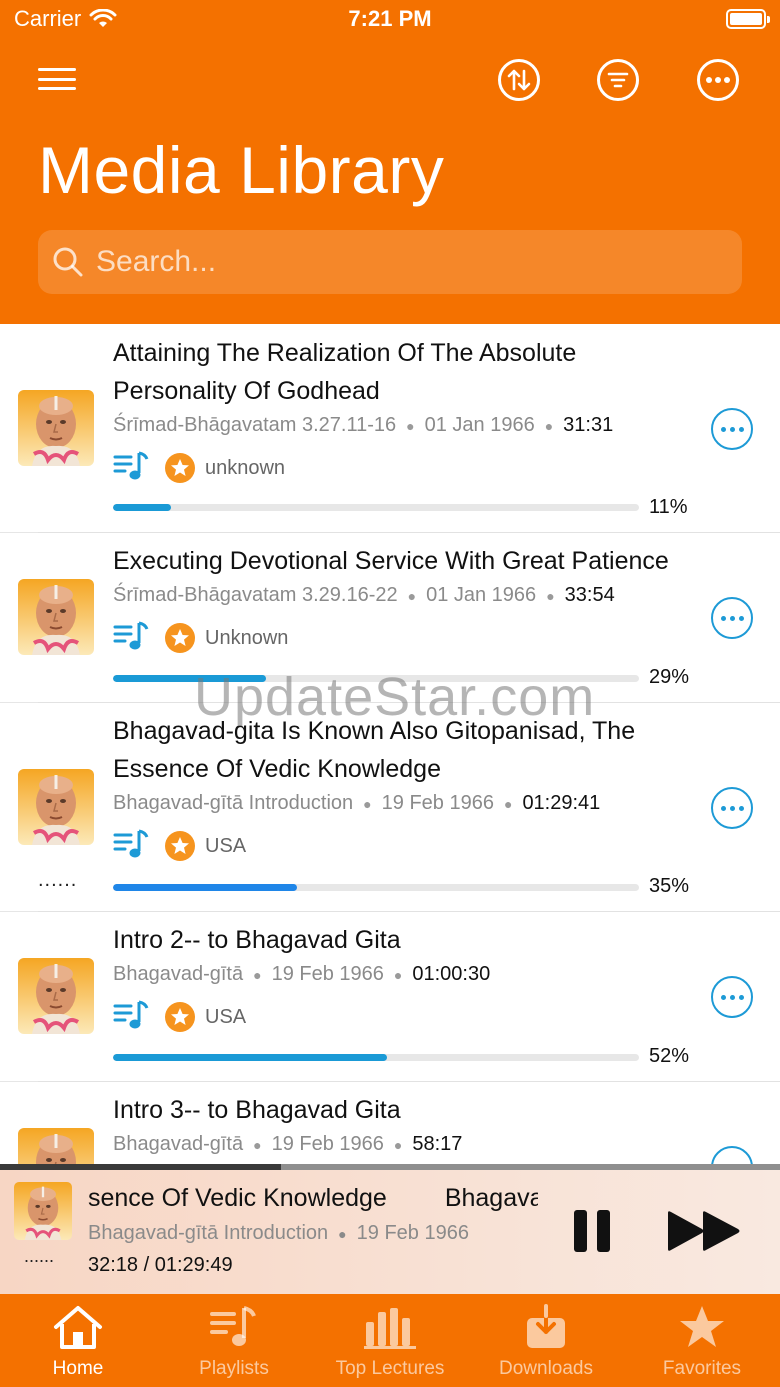  I want to click on player-title-part: sence Of Vedic Knowledge, so click(237, 1198).